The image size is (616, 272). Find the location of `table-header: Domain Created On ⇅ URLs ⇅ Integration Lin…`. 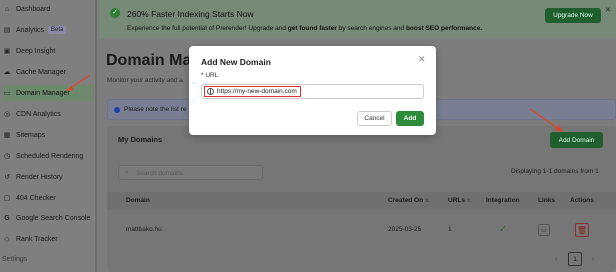

table-header: Domain Created On ⇅ URLs ⇅ Integration Lin… is located at coordinates (361, 201).